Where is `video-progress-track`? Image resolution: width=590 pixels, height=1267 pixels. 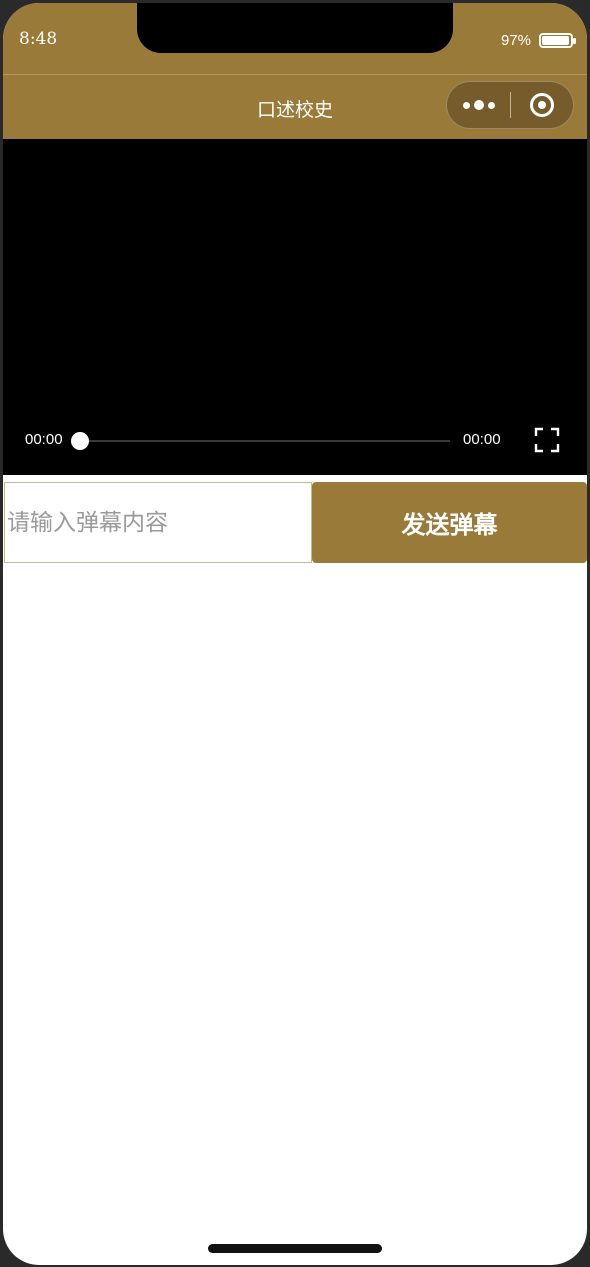
video-progress-track is located at coordinates (265, 441).